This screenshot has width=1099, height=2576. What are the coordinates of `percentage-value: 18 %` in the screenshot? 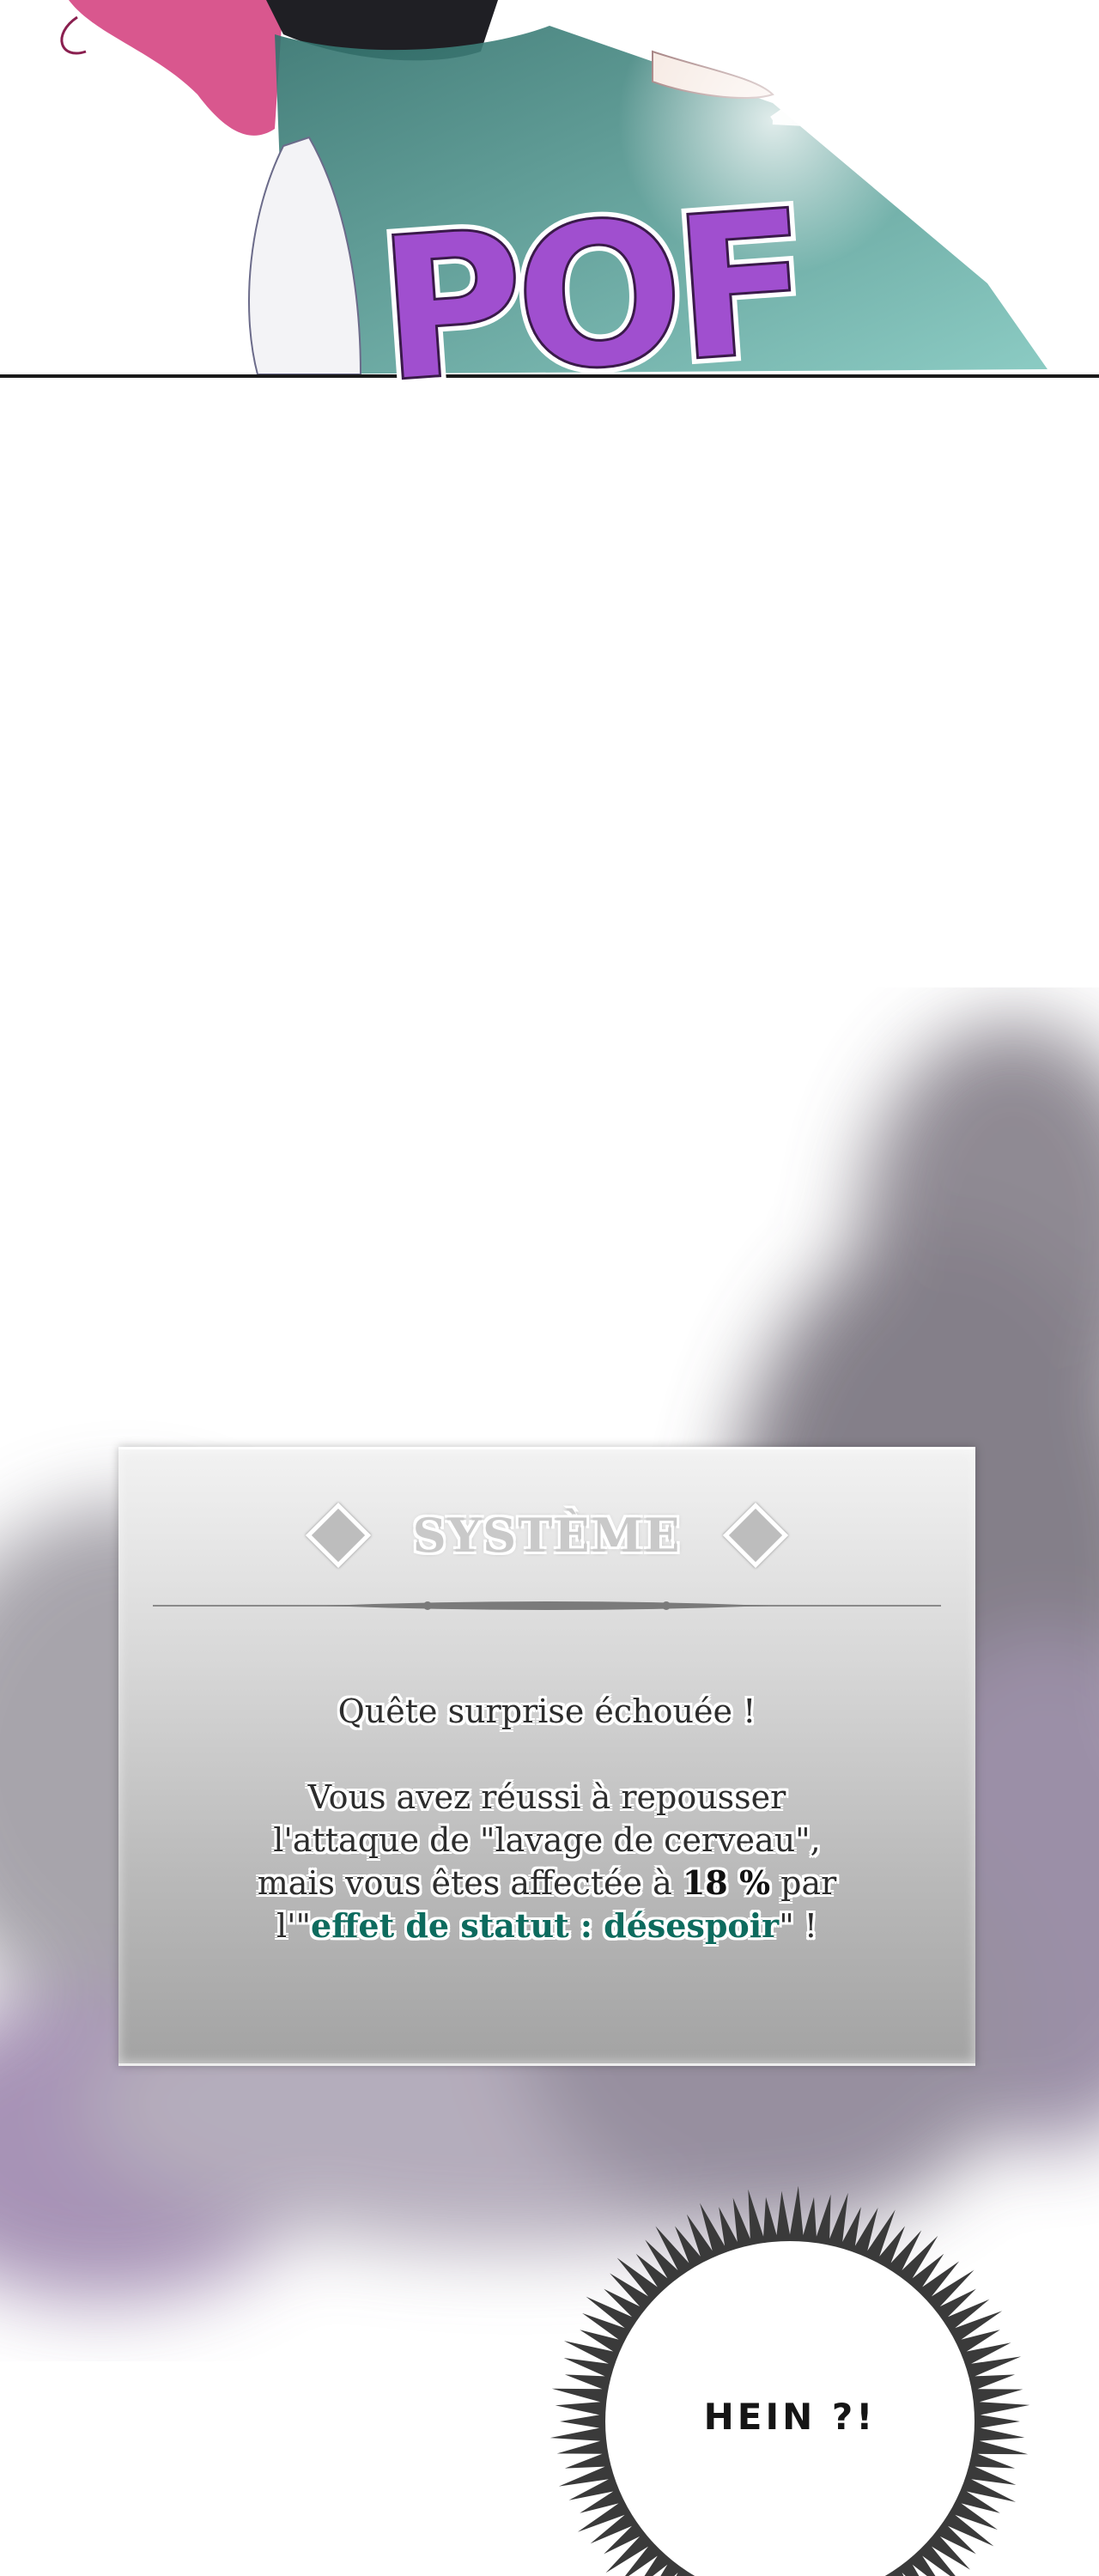 It's located at (726, 1882).